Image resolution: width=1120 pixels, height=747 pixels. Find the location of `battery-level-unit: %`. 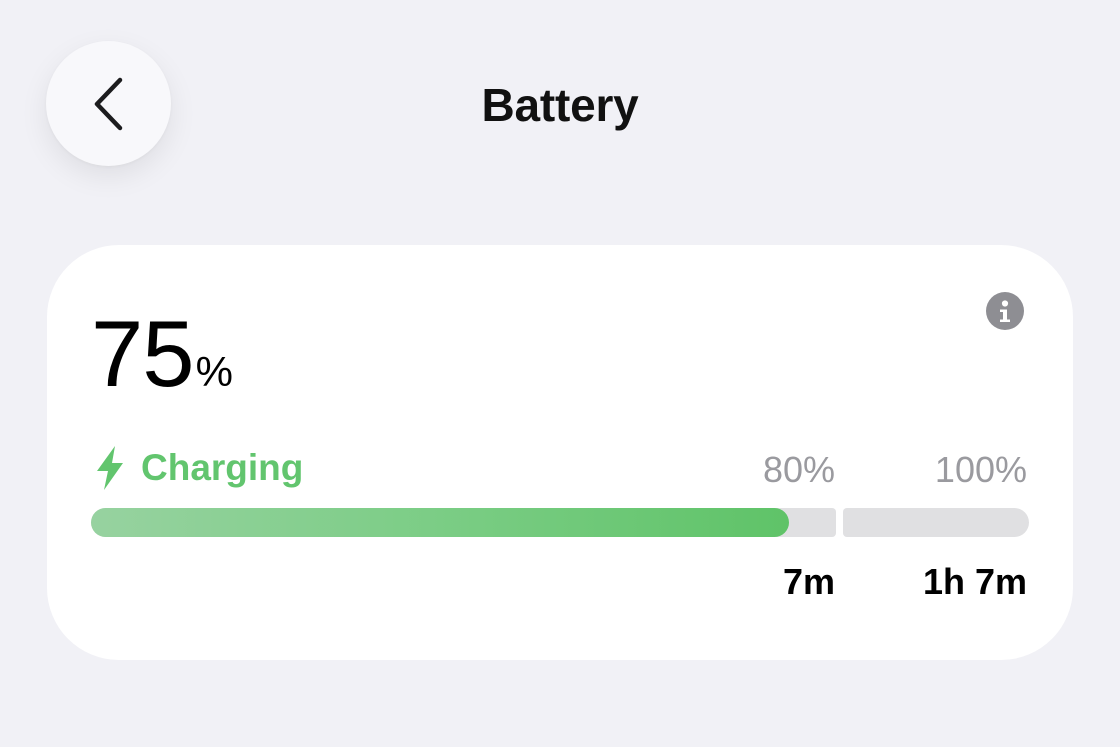

battery-level-unit: % is located at coordinates (214, 371).